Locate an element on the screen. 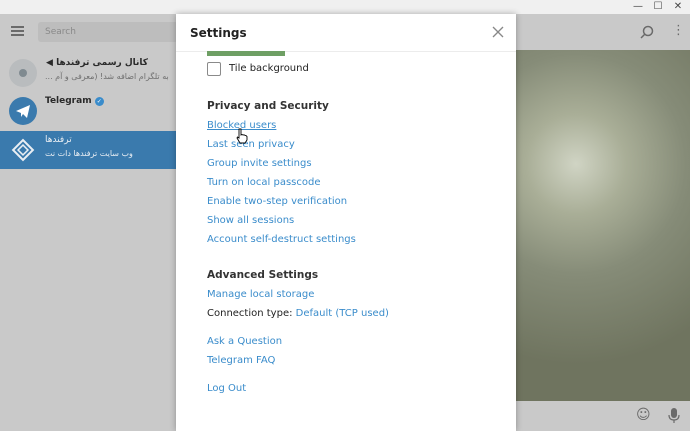 The image size is (690, 431). search-input: Search is located at coordinates (108, 32).